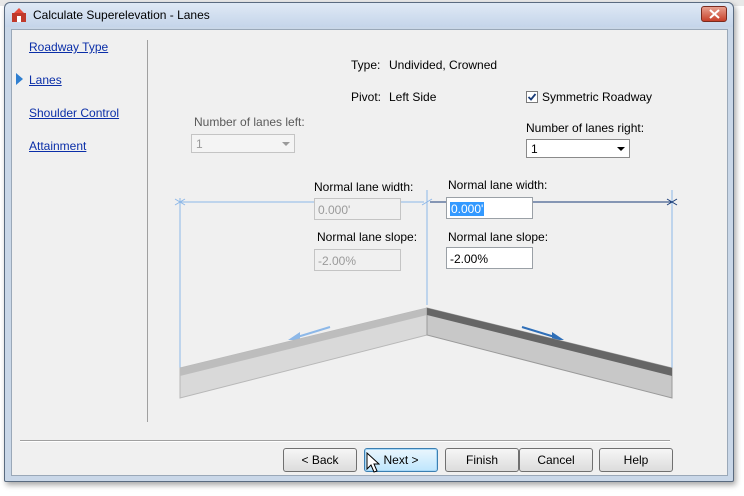 The image size is (744, 496). I want to click on lanes-left-label: Number of lanes left:, so click(249, 122).